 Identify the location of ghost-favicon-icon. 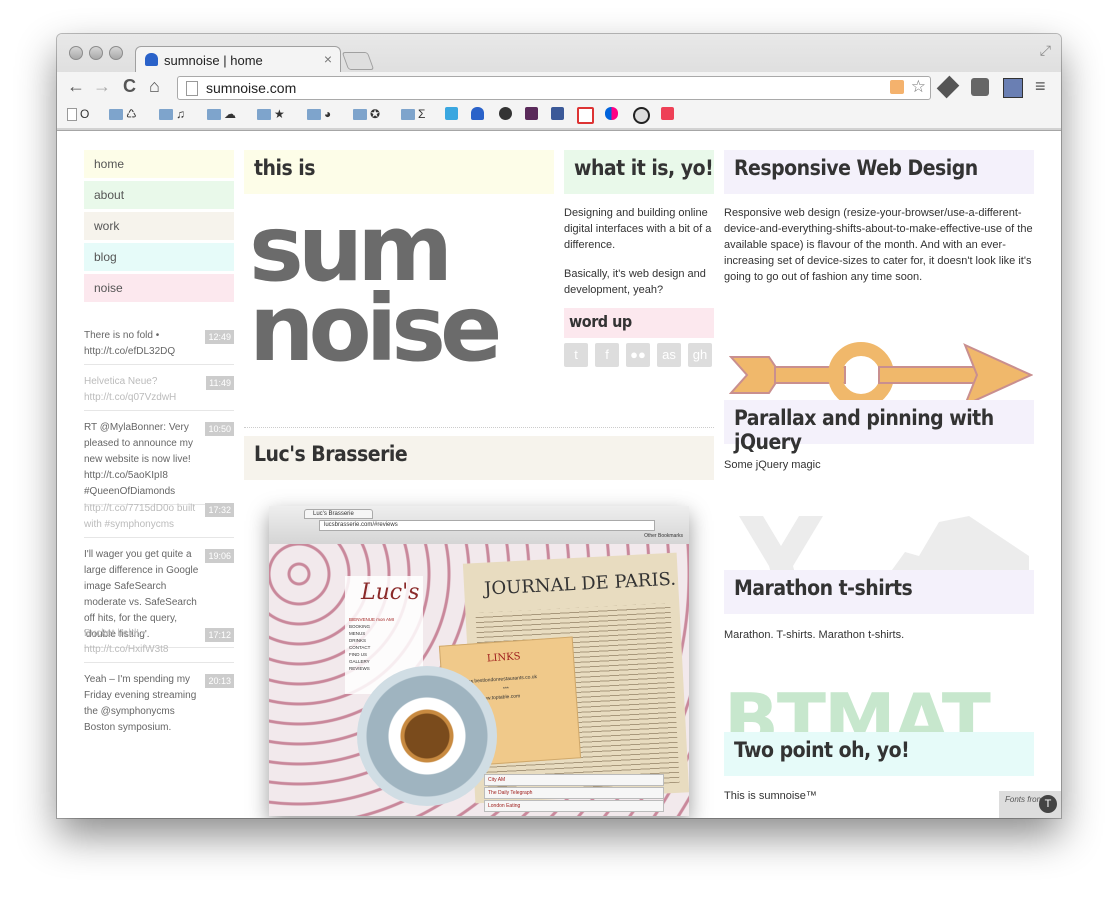
(151, 59).